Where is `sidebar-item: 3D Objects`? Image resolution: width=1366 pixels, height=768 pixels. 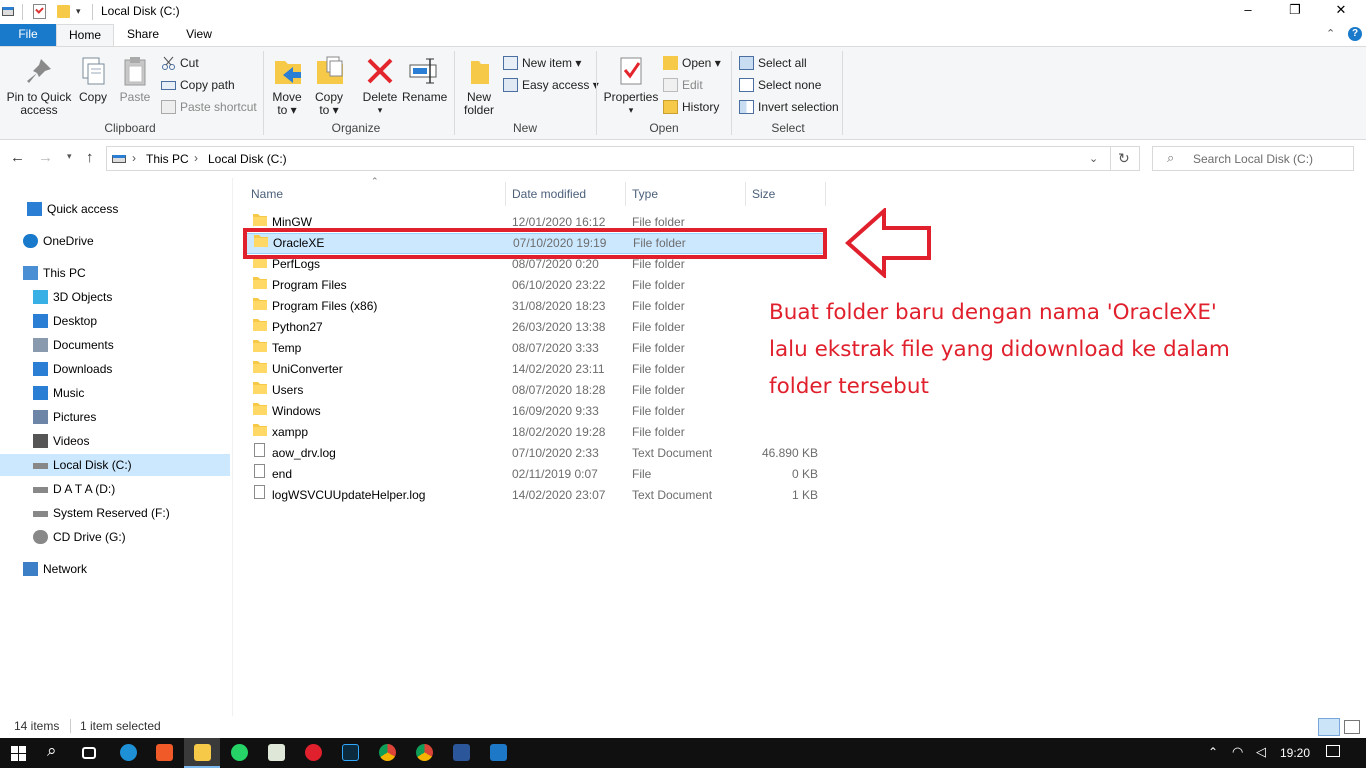
sidebar-item: 3D Objects is located at coordinates (115, 297).